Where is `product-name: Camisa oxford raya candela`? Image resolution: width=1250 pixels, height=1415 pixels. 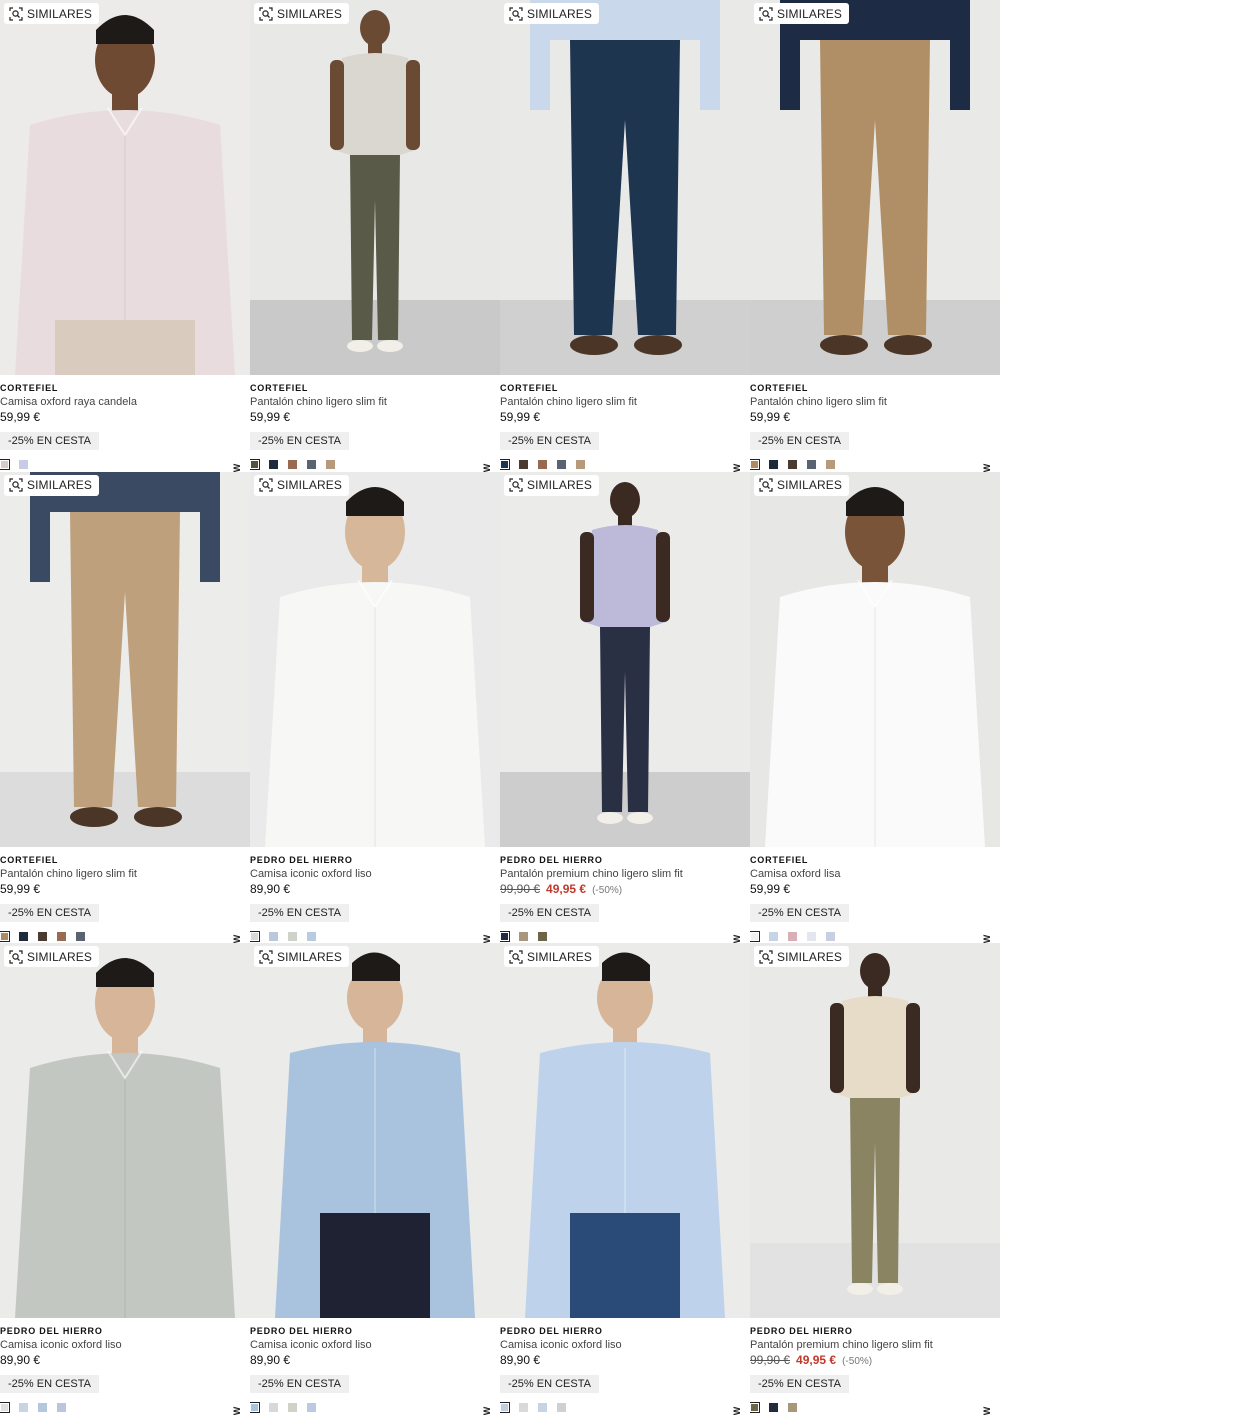
product-name: Camisa oxford raya candela is located at coordinates (125, 402).